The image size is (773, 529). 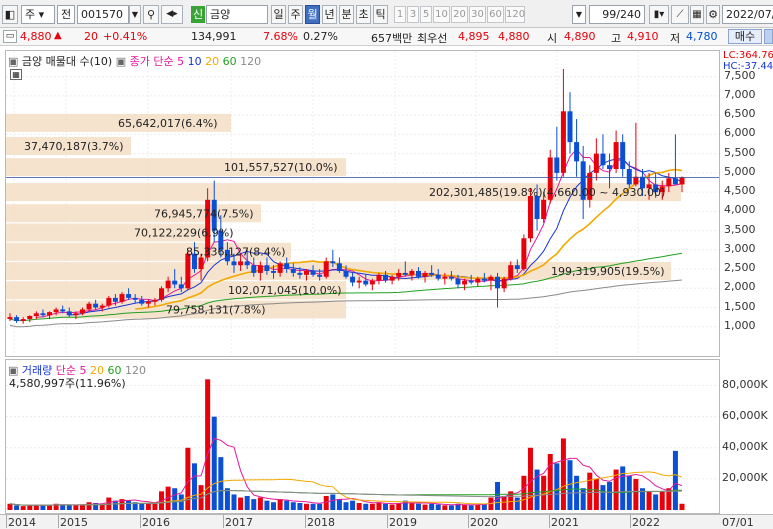 What do you see at coordinates (204, 213) in the screenshot?
I see `volume-profile-label: 76,945,774(7.5%)` at bounding box center [204, 213].